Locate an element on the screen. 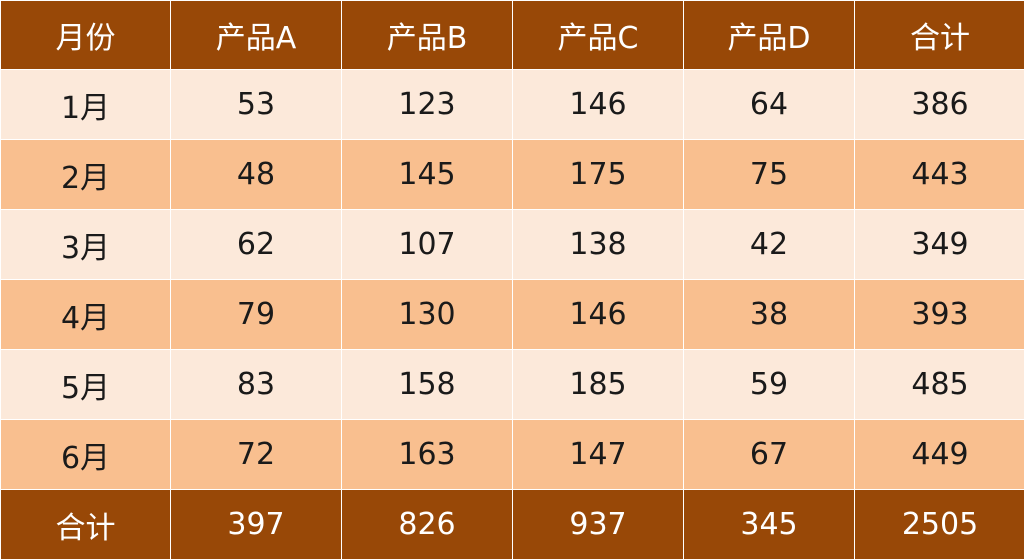 The width and height of the screenshot is (1024, 559). table-footer: 合计 397 826 937 345 2505 is located at coordinates (512, 524).